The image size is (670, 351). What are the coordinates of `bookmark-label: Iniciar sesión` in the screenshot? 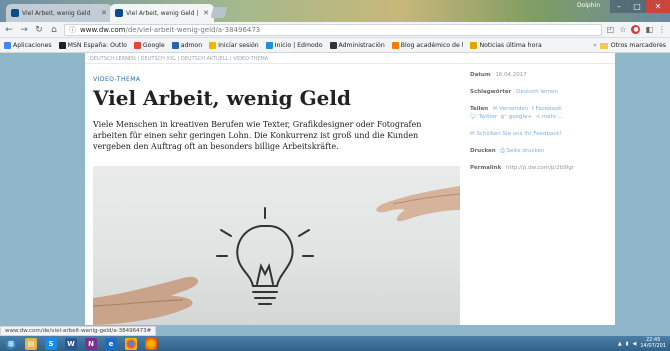 It's located at (238, 45).